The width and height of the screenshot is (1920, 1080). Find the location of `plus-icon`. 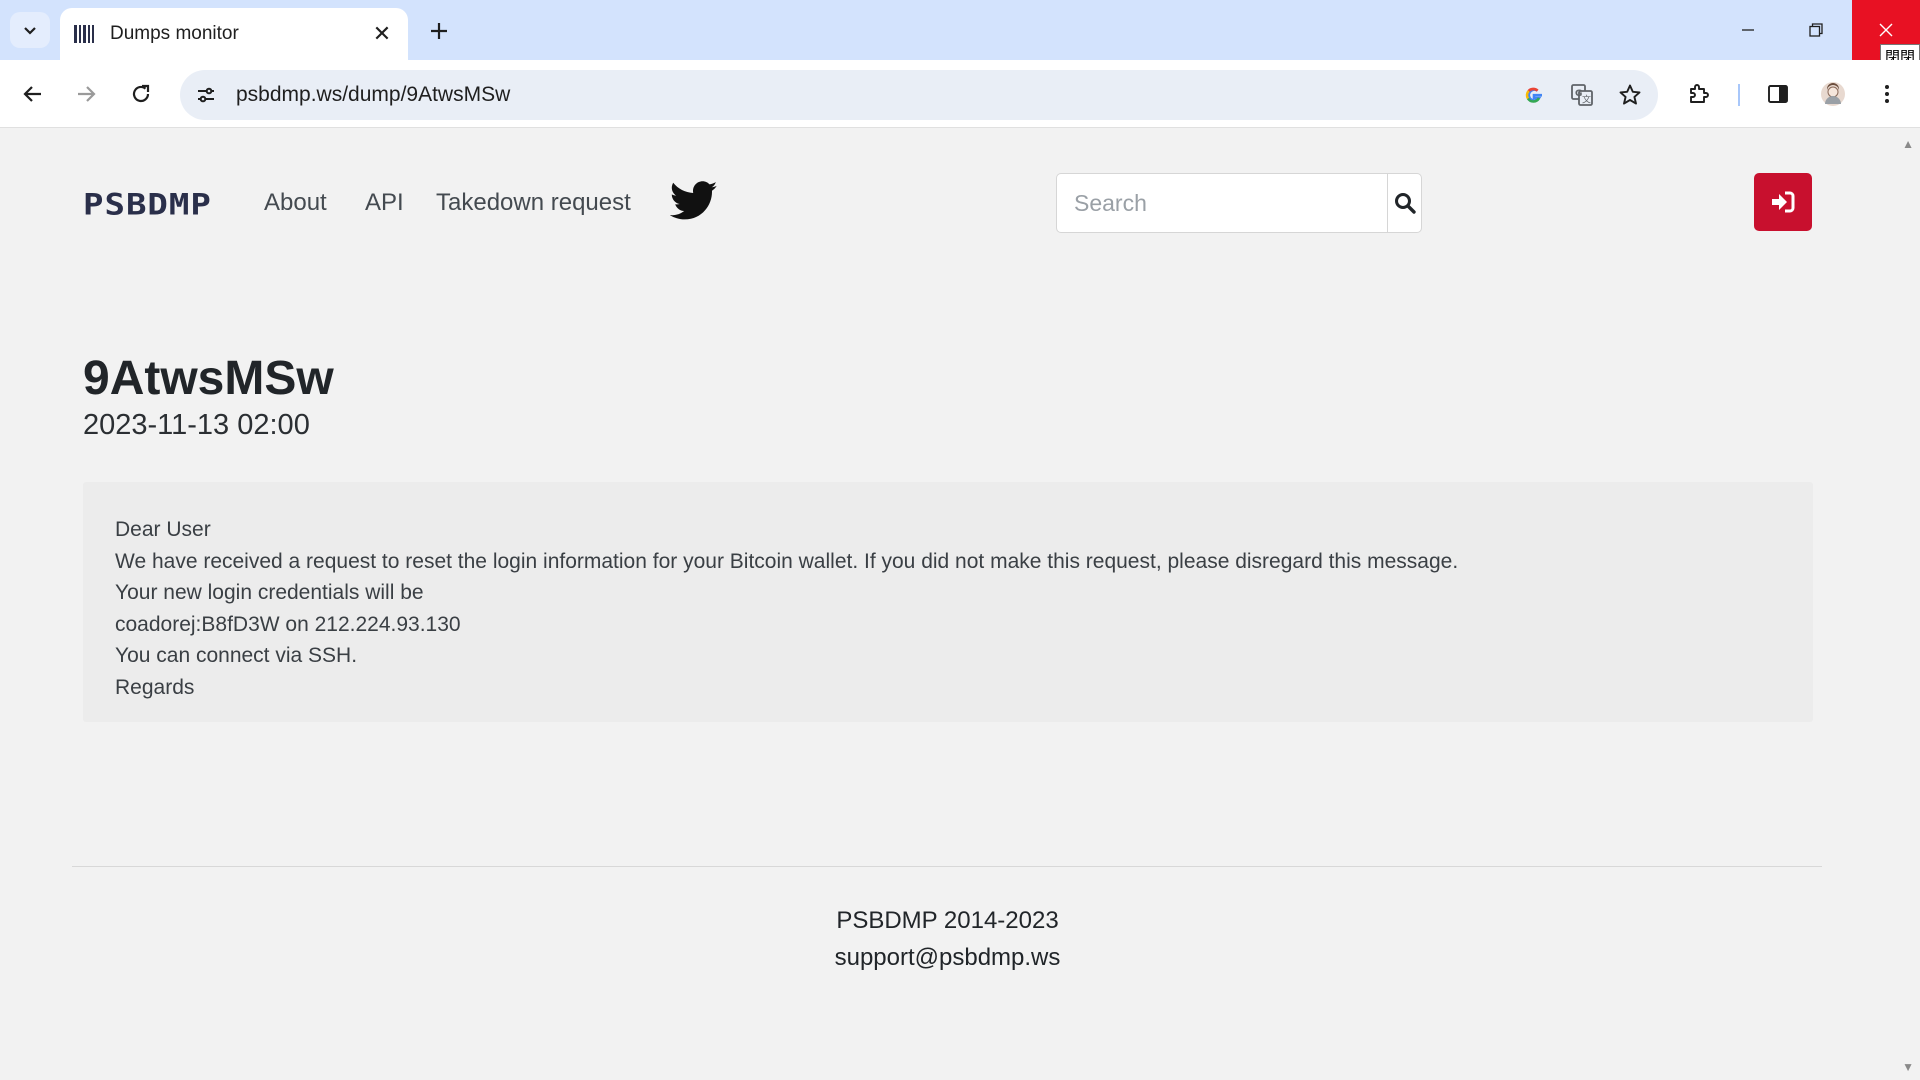

plus-icon is located at coordinates (439, 31).